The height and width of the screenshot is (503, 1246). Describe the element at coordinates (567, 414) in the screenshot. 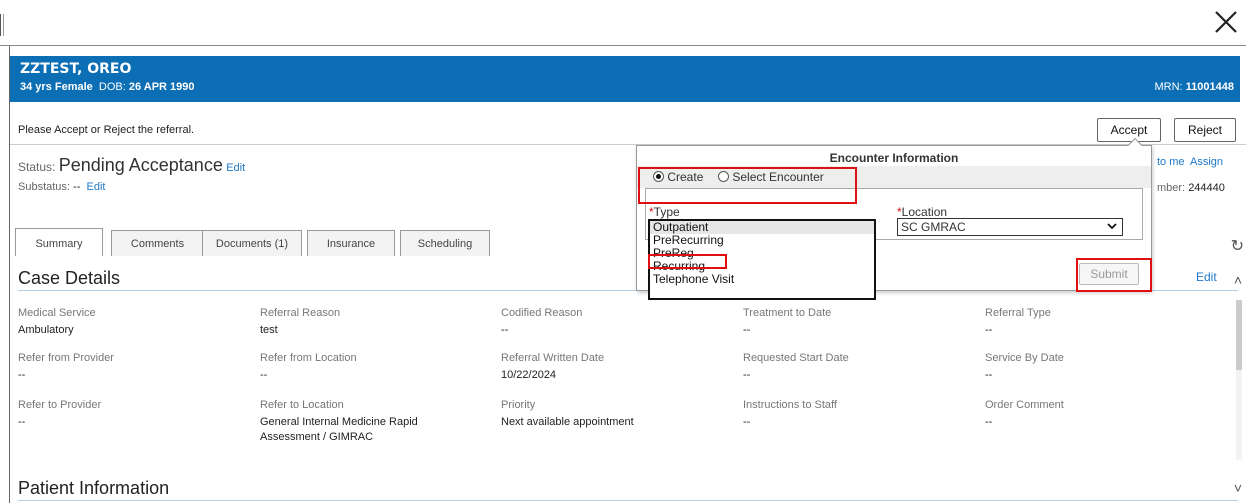

I see `field-priority: Priority Next available appointment` at that location.